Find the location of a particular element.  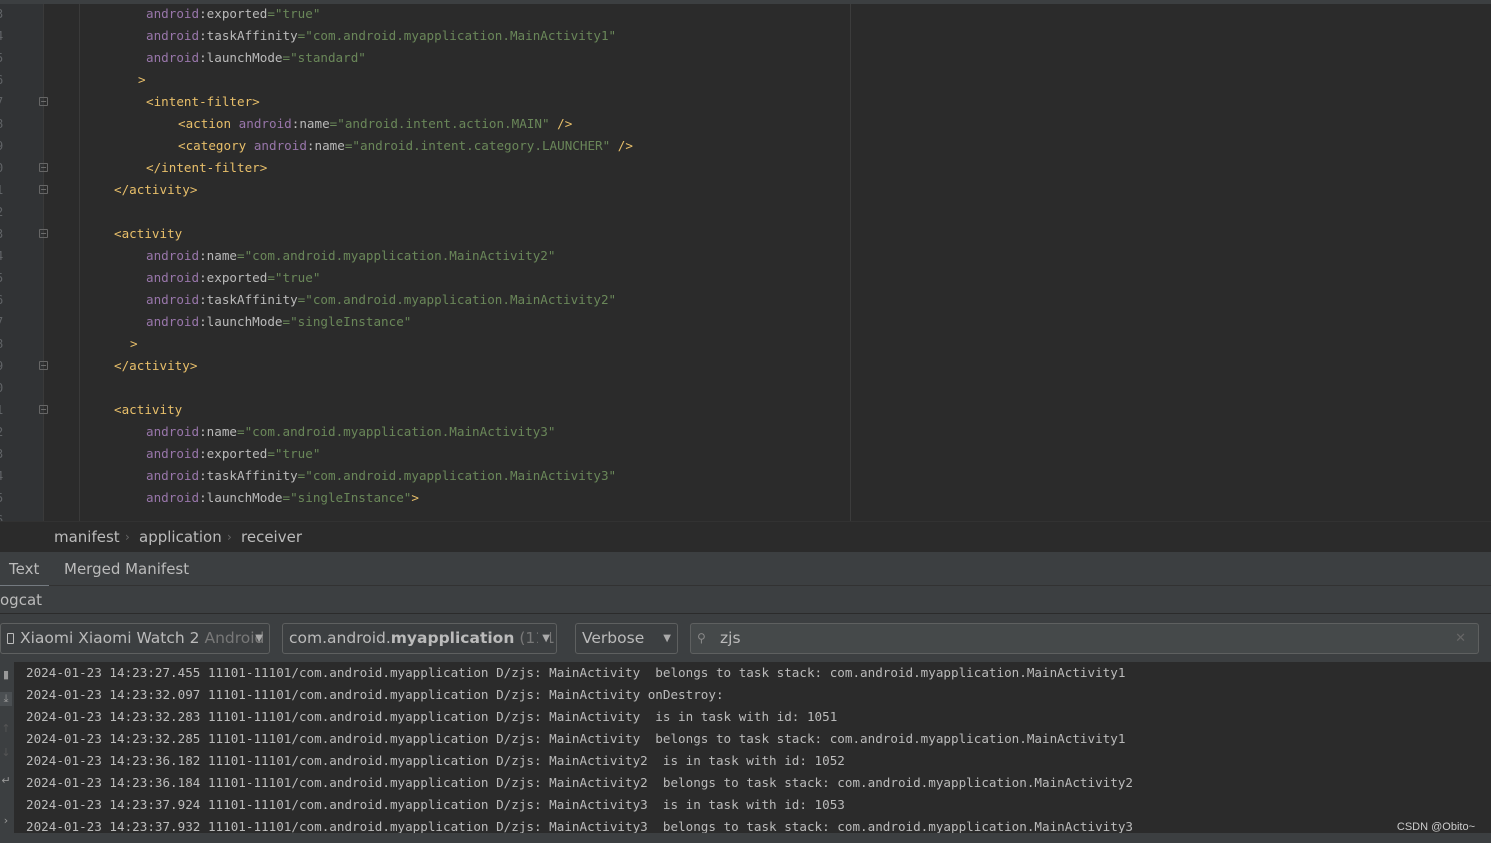

breadcrumb-receiver: receiver is located at coordinates (271, 537).